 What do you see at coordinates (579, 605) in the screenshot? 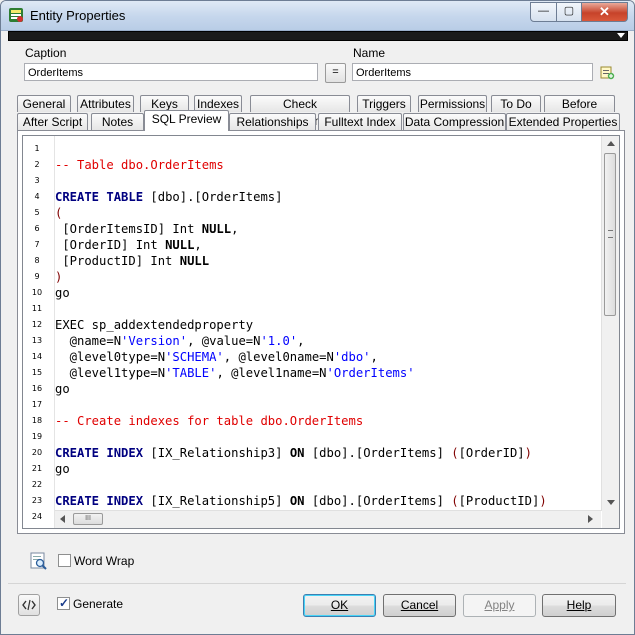
I see `help-button: Help` at bounding box center [579, 605].